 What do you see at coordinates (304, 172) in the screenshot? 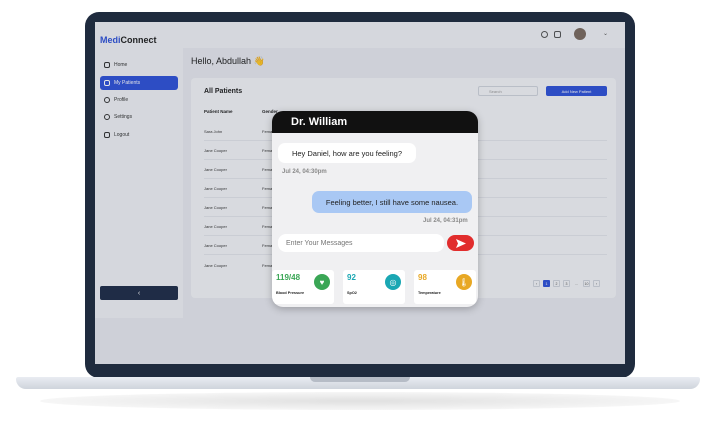
I see `message-timestamp: Jul 24, 04:30pm` at bounding box center [304, 172].